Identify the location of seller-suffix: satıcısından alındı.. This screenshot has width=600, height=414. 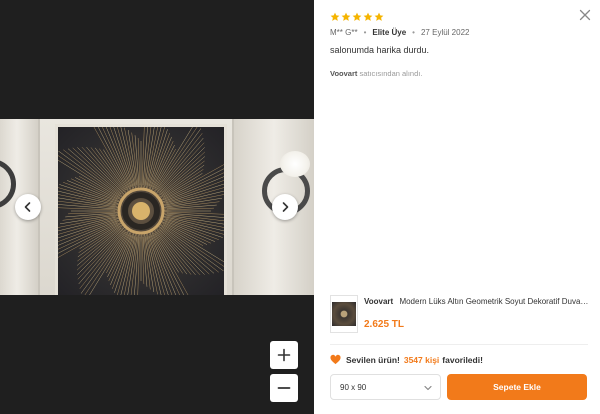
(391, 73).